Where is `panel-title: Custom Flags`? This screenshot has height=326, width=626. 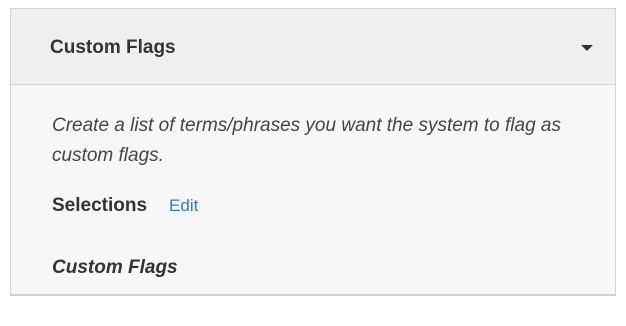
panel-title: Custom Flags is located at coordinates (113, 47).